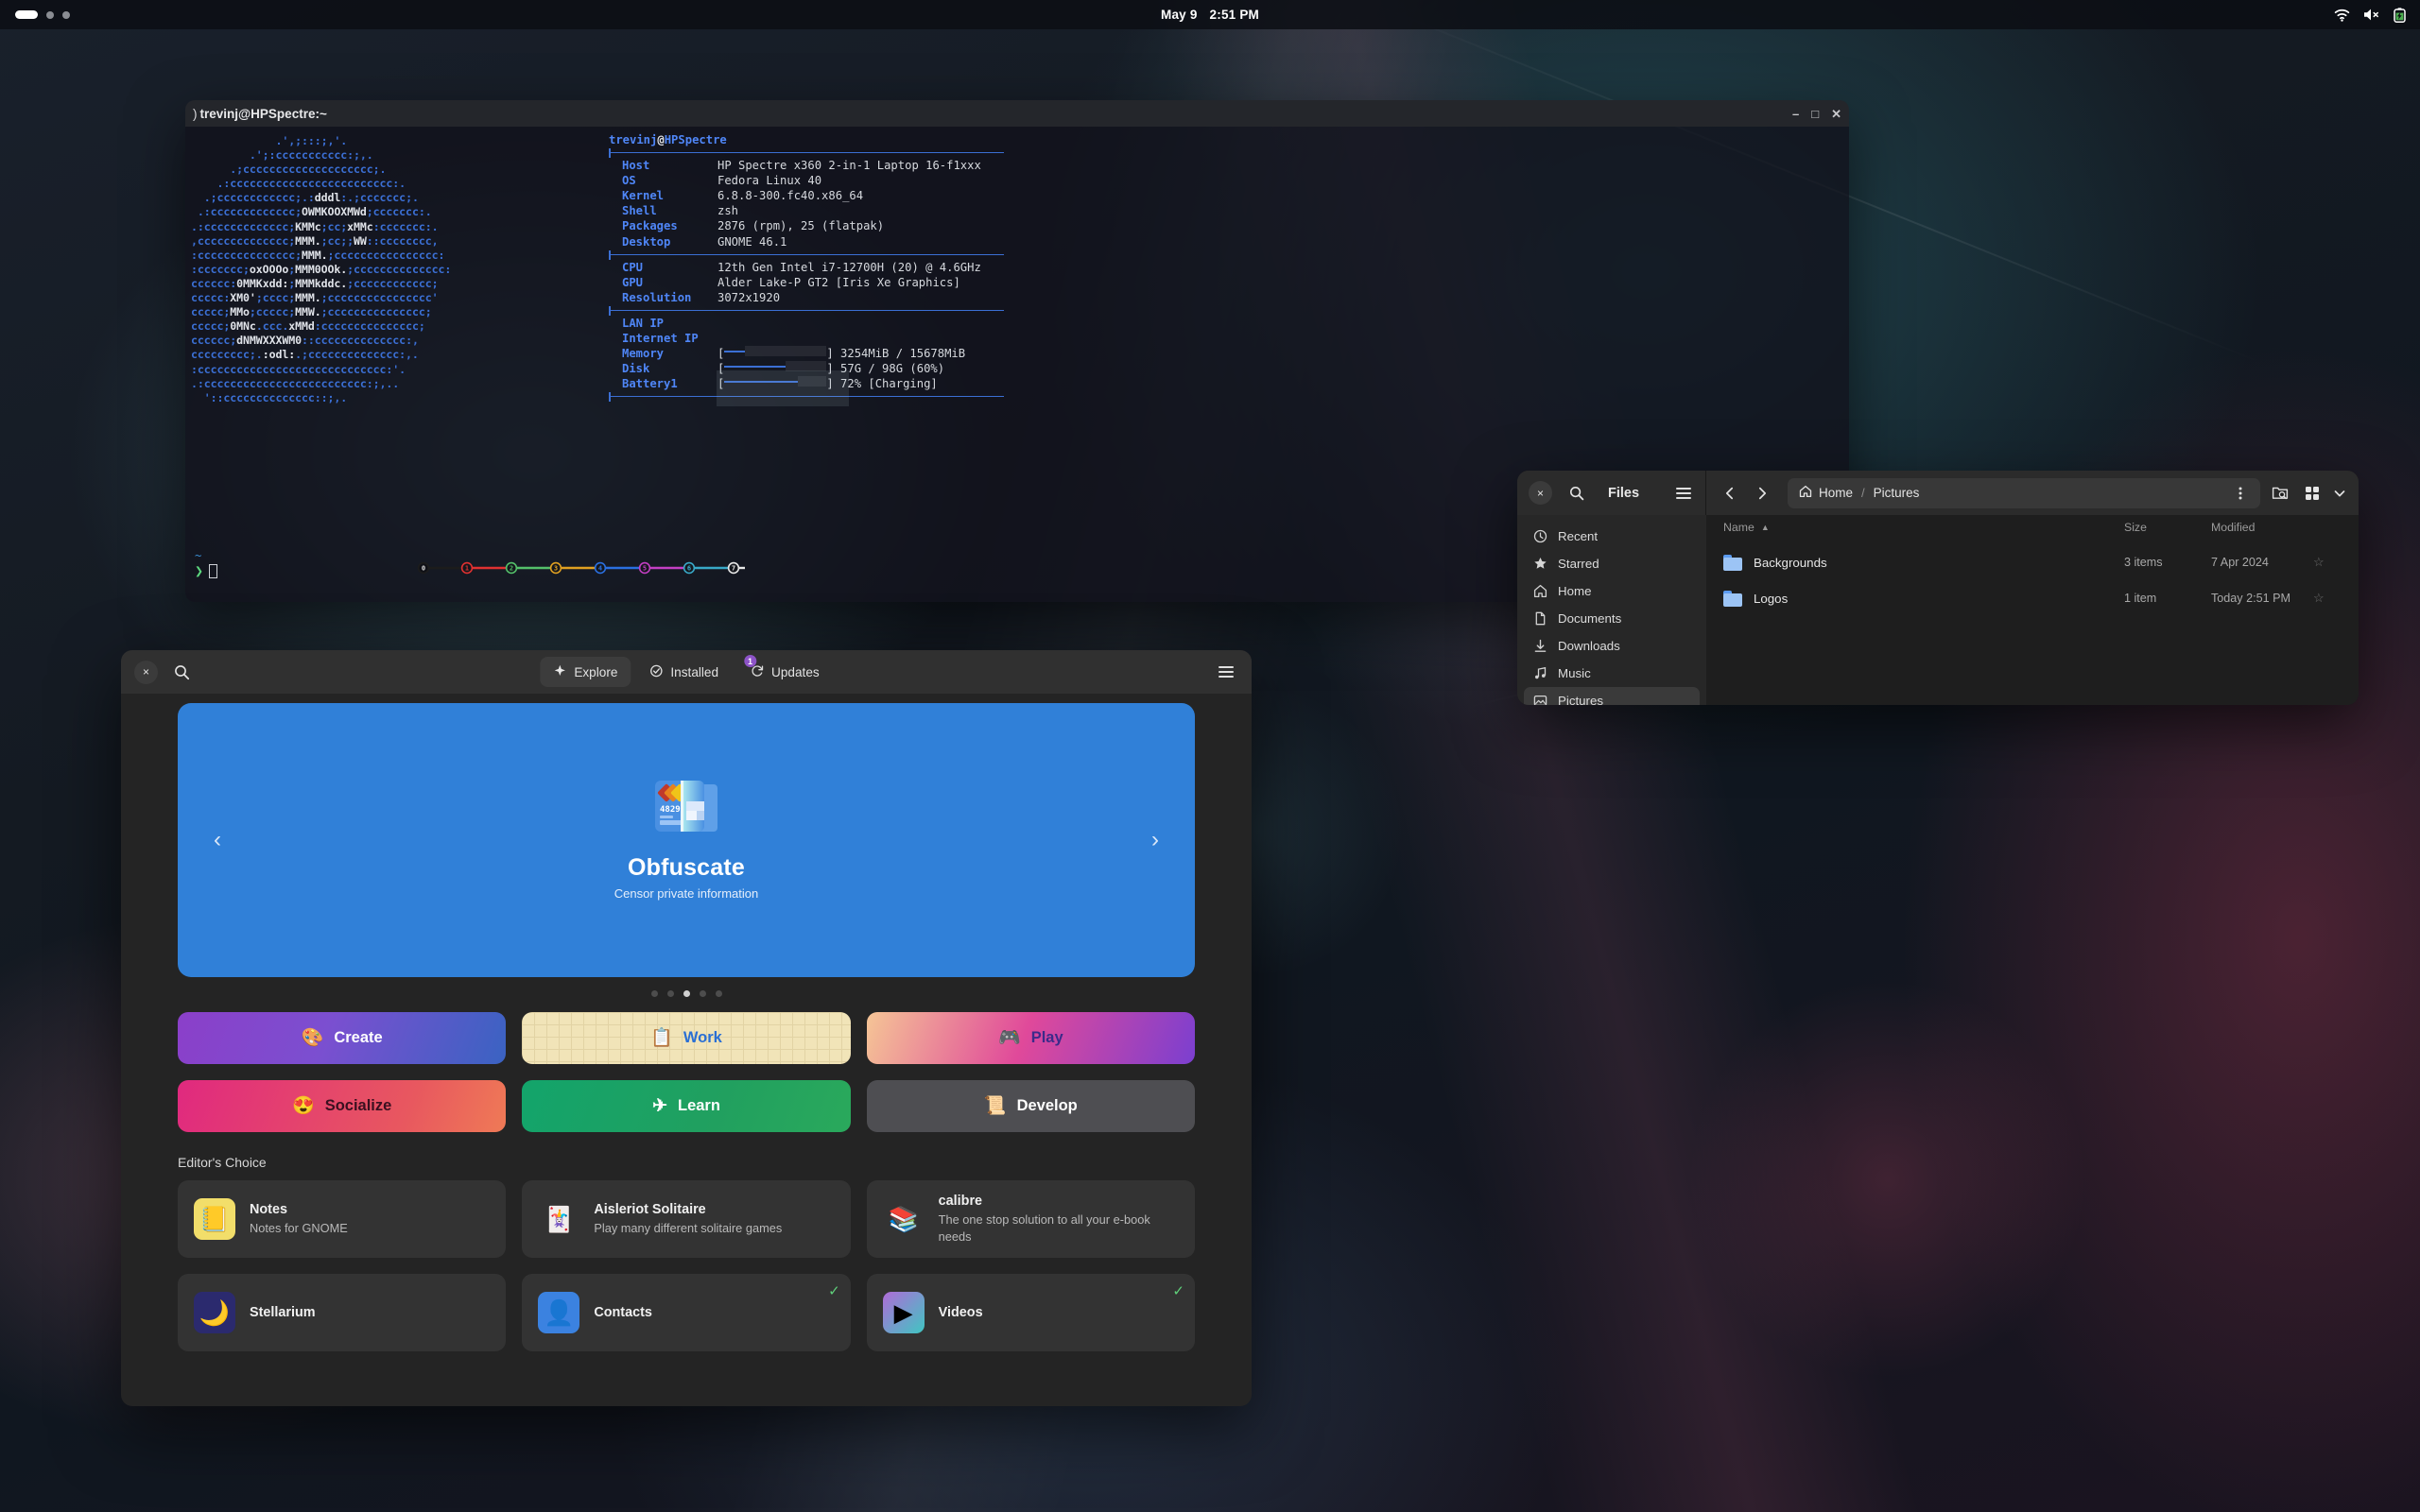 Image resolution: width=2420 pixels, height=1512 pixels. Describe the element at coordinates (686, 1038) in the screenshot. I see `category-work: 📋 Work` at that location.